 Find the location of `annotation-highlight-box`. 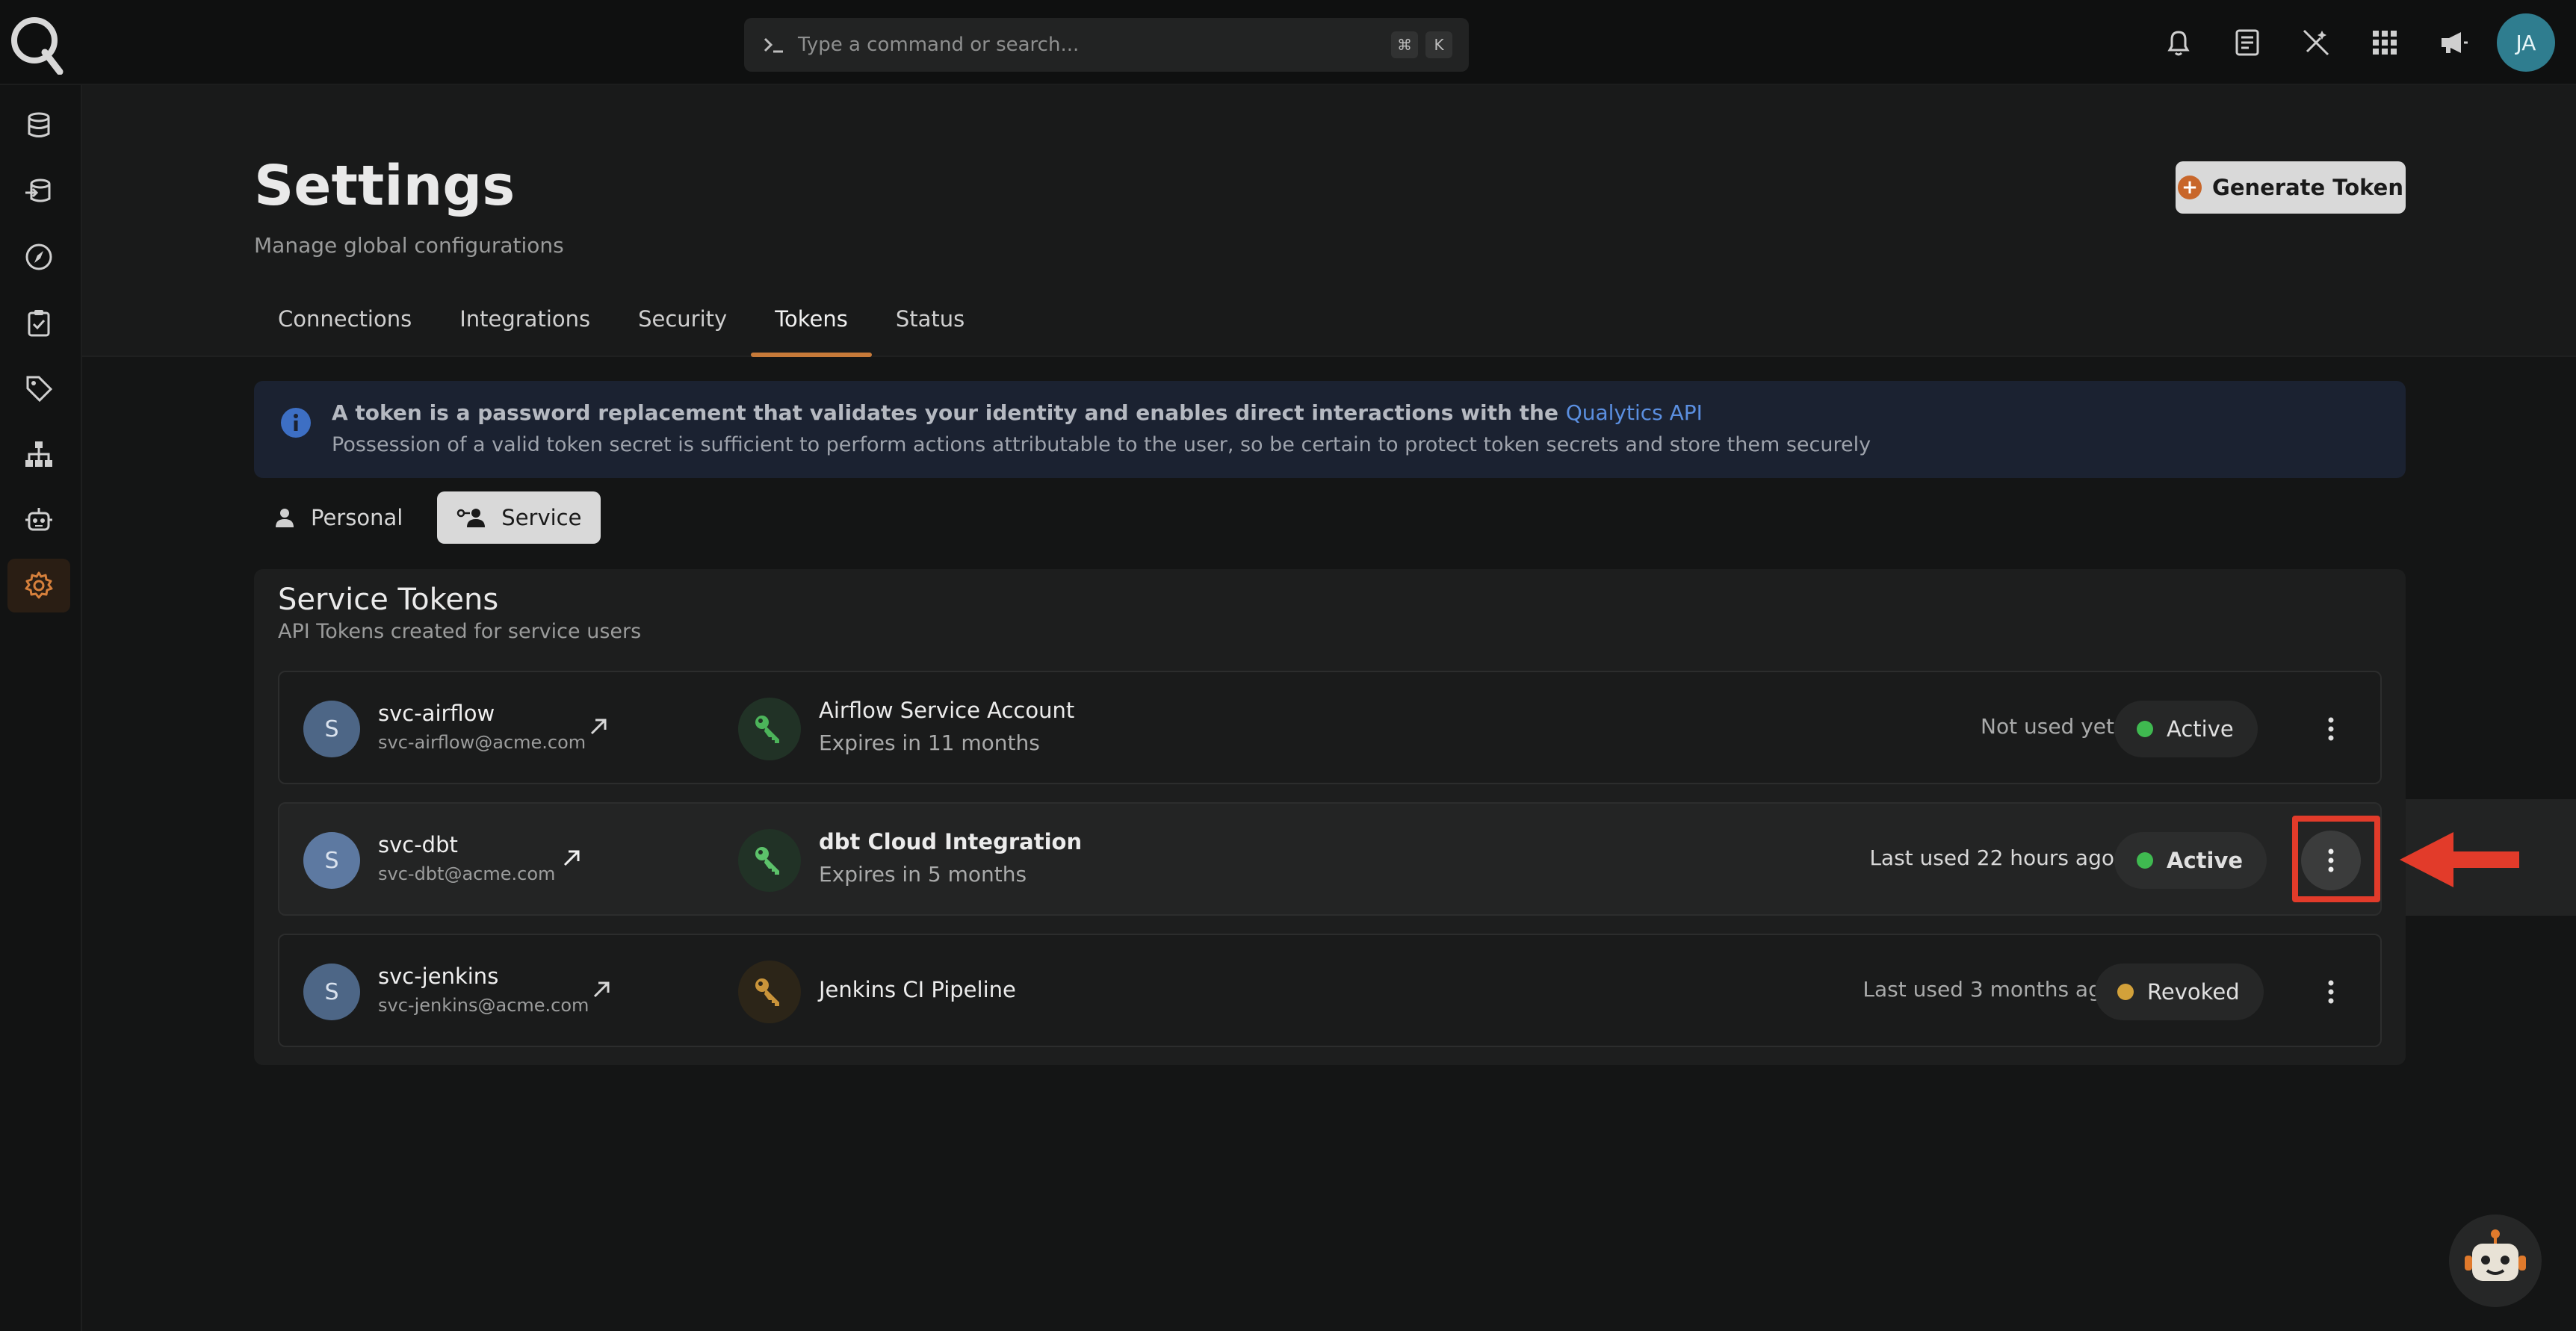

annotation-highlight-box is located at coordinates (2336, 859).